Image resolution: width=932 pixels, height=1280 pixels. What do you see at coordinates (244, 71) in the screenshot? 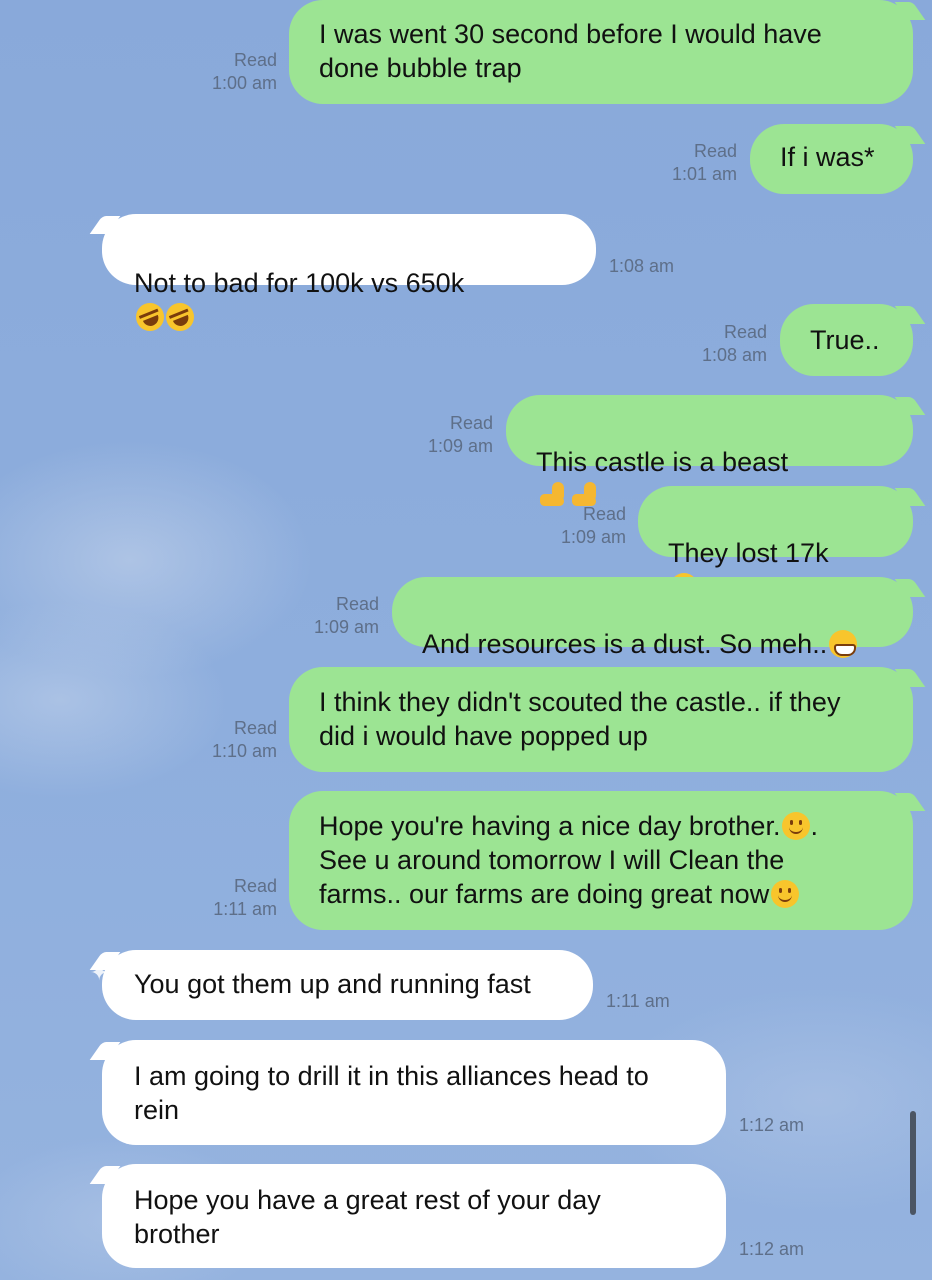
I see `read-receipt: Read 1:00 am` at bounding box center [244, 71].